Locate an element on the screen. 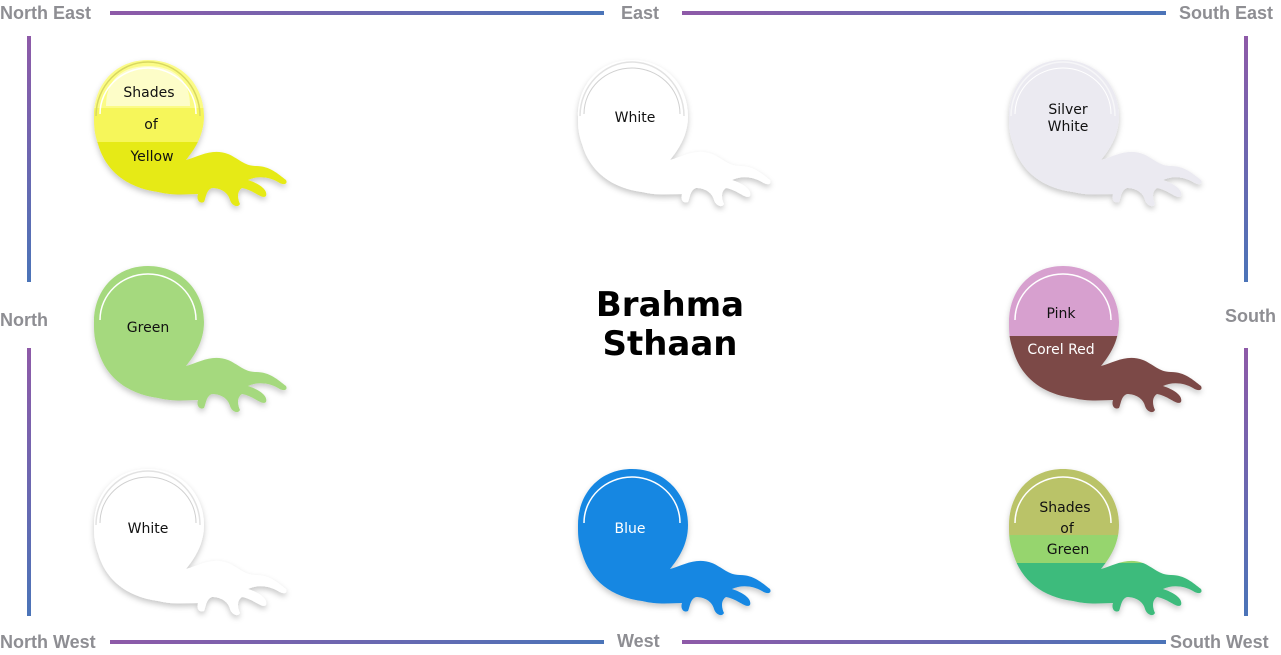 The width and height of the screenshot is (1281, 655). border-right-top is located at coordinates (1246, 159).